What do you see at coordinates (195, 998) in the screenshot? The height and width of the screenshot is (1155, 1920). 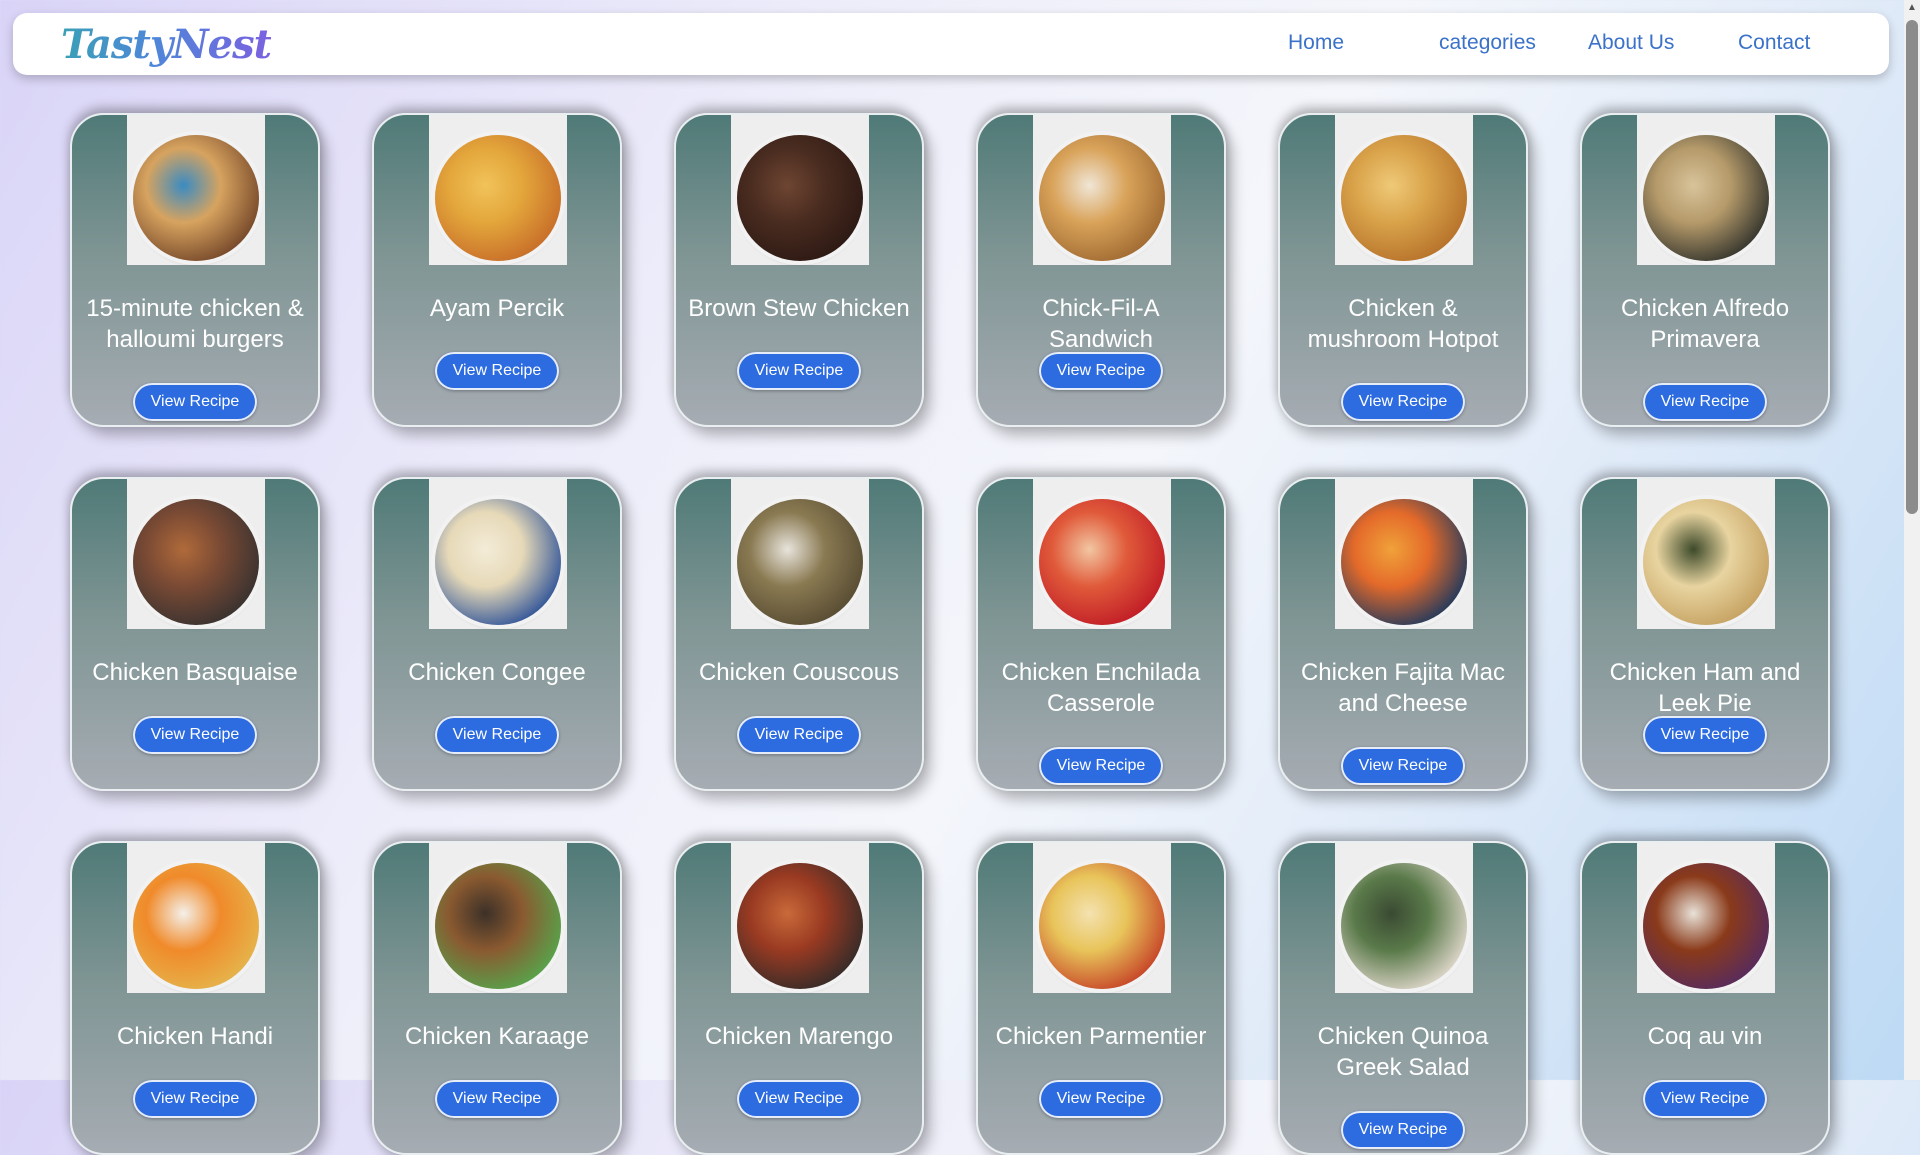 I see `recipe-card: Chicken Handi View Recipe` at bounding box center [195, 998].